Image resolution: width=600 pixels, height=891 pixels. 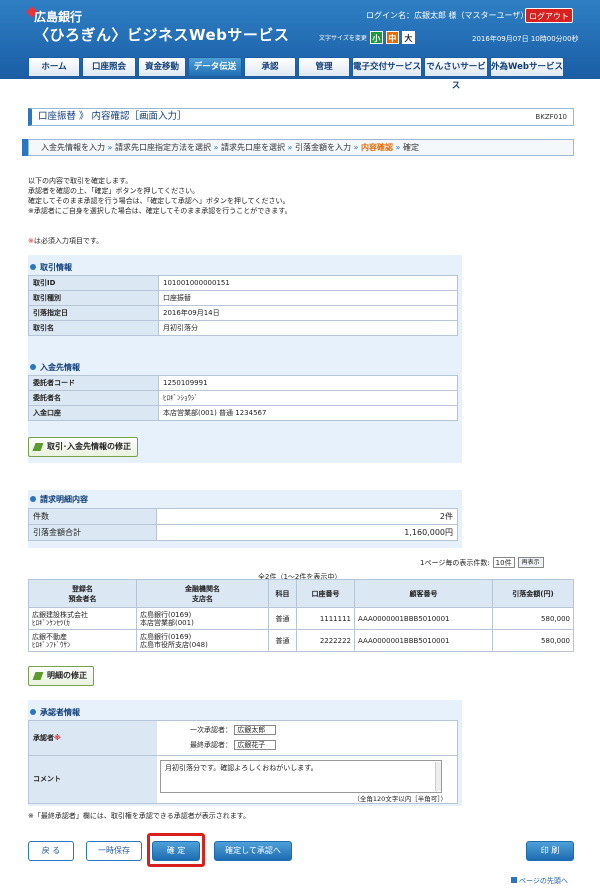 What do you see at coordinates (392, 37) in the screenshot?
I see `font-medium-button: 中` at bounding box center [392, 37].